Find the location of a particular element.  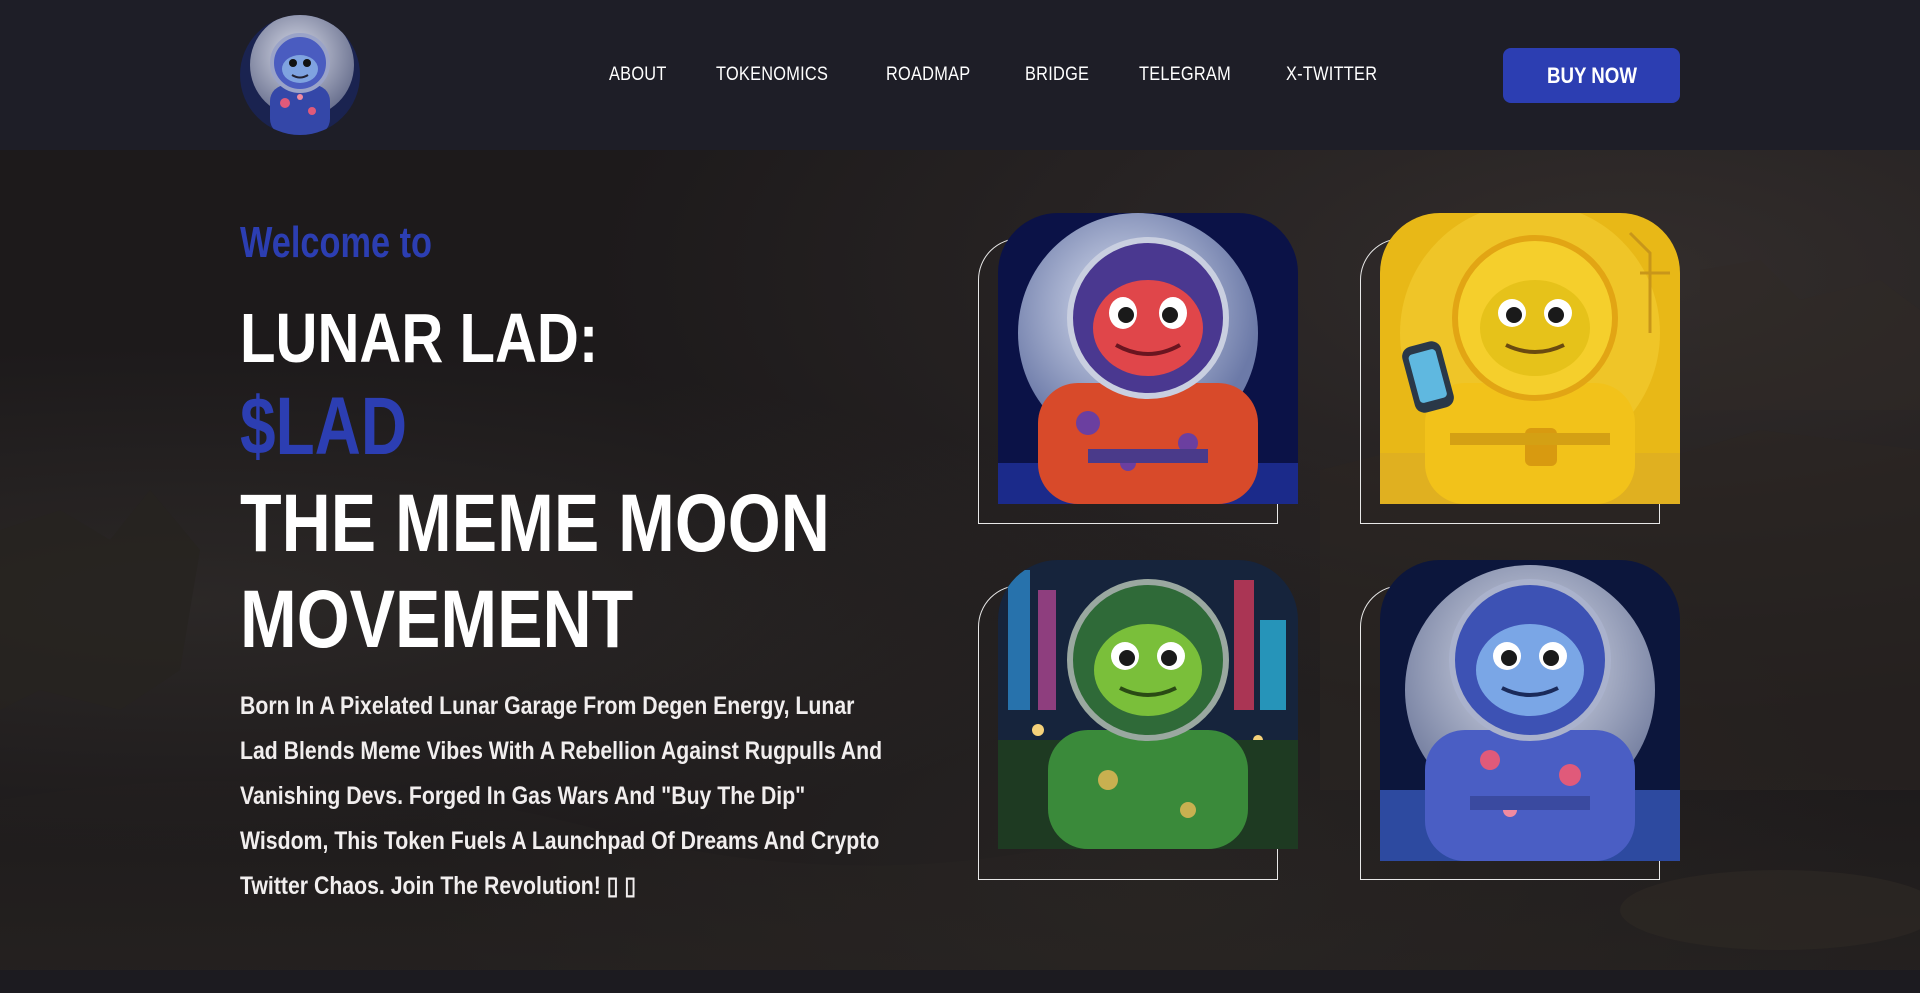

hero-ticker: $LAD is located at coordinates (324, 426).